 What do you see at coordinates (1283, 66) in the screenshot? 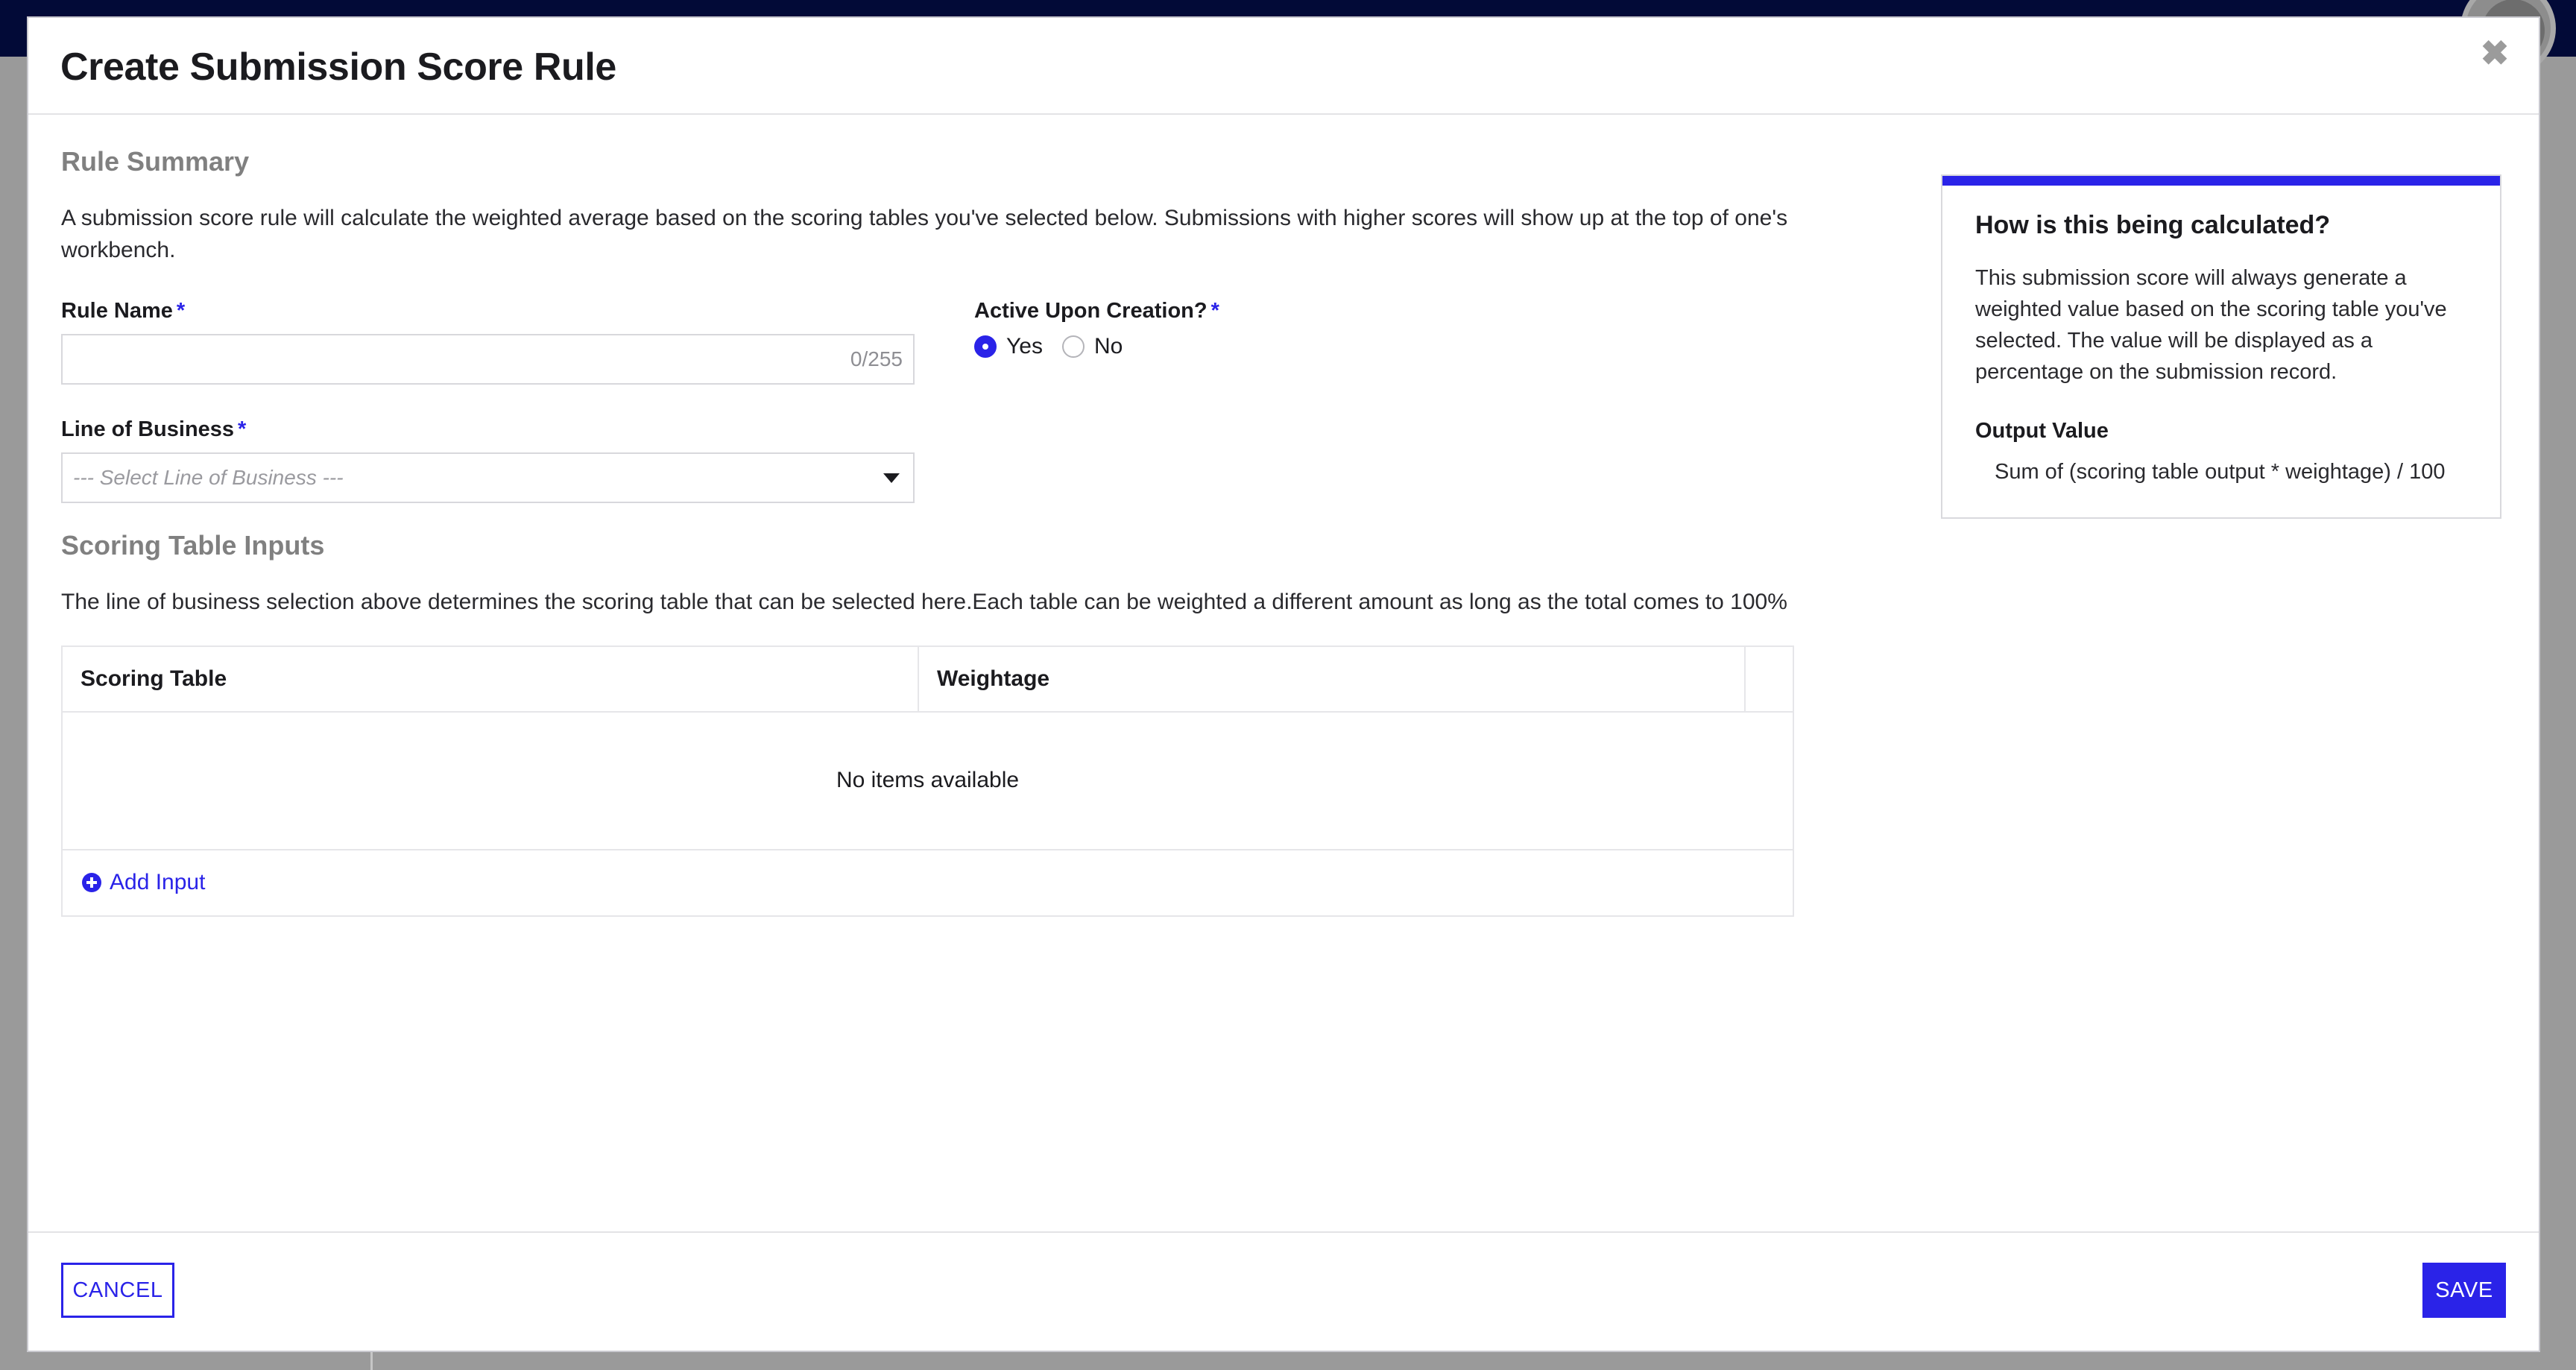
I see `modal-header: Create Submission Score Rule ✖` at bounding box center [1283, 66].